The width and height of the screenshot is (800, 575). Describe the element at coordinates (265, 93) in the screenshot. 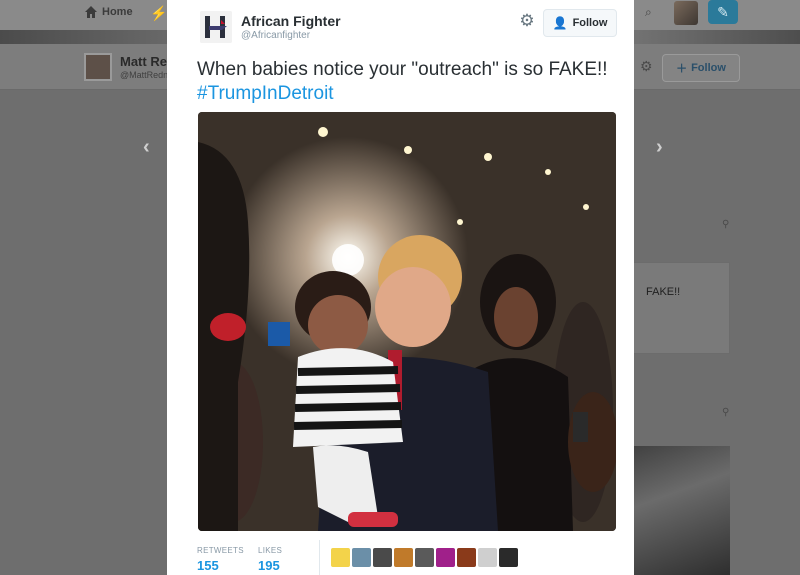

I see `hashtag-link: #TrumpInDetroit` at that location.